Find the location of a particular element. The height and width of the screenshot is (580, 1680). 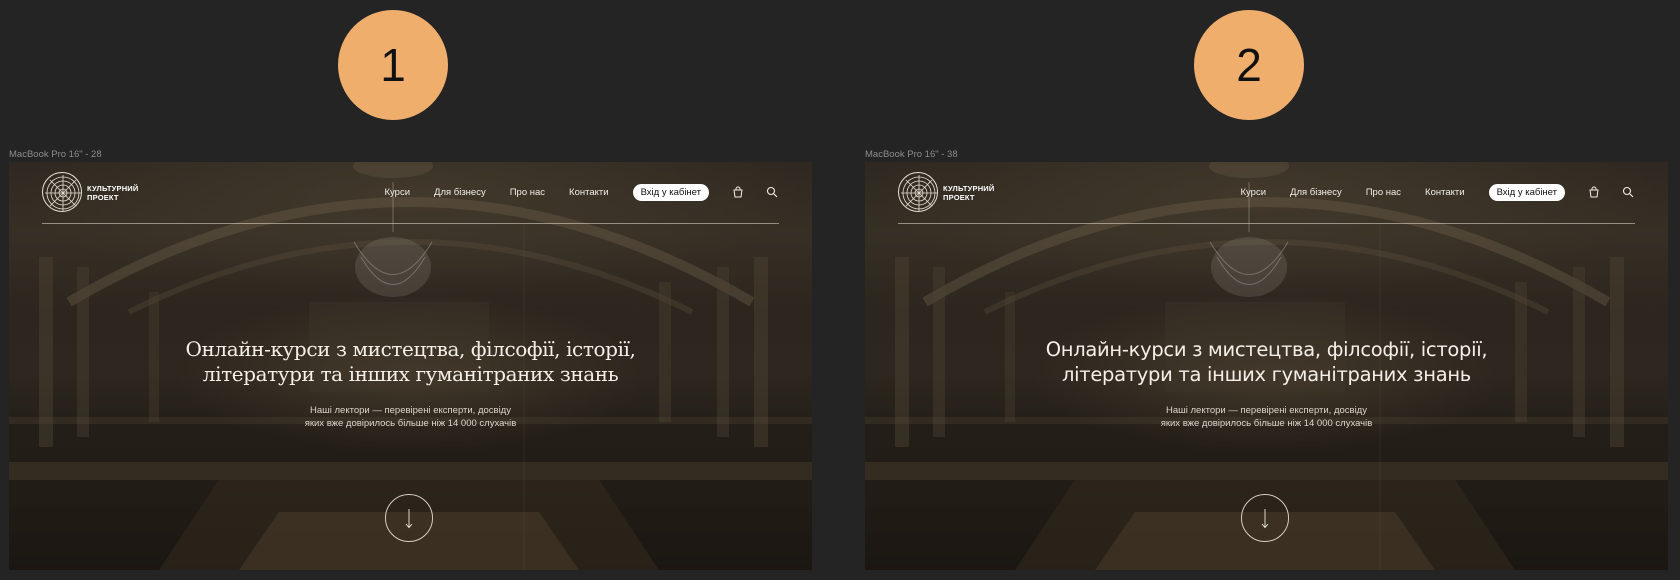

variant-number-badge: 1 is located at coordinates (393, 65).